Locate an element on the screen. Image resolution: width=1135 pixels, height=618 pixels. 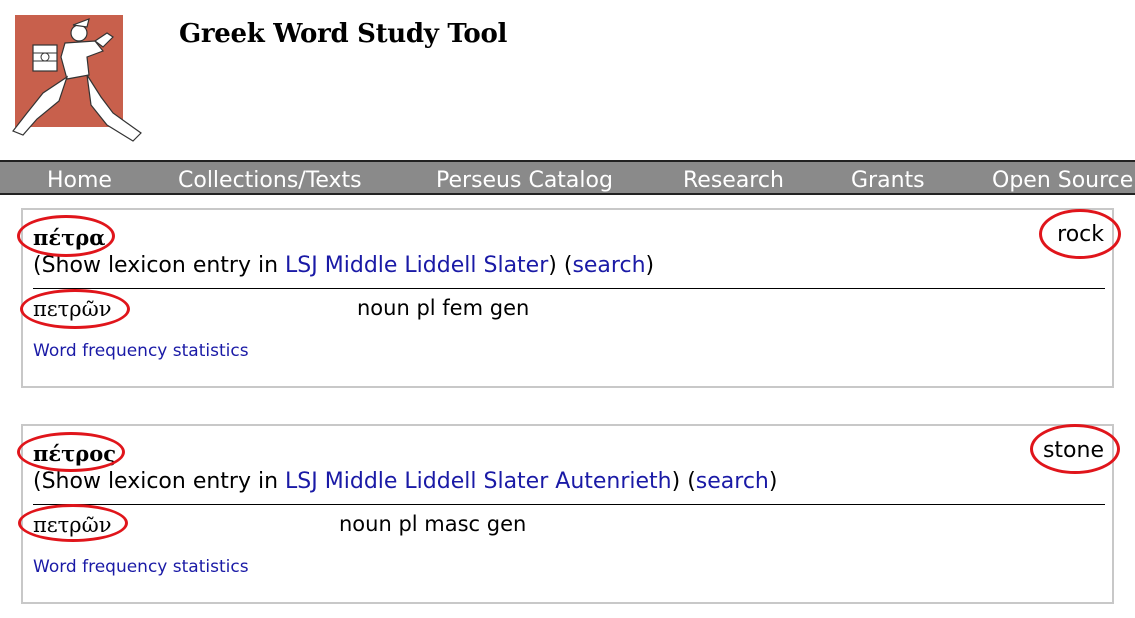
morphology-parse: noun pl masc gen is located at coordinates (433, 524).